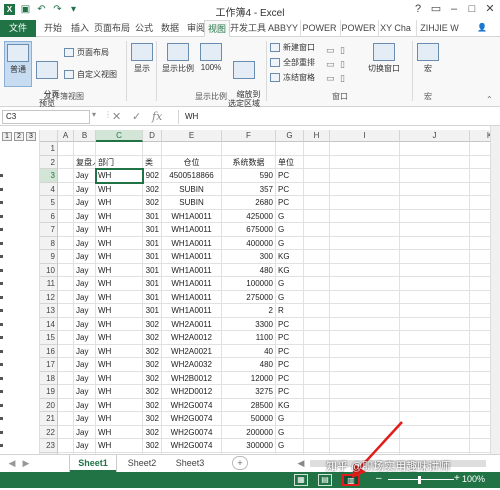 This screenshot has height=490, width=500. I want to click on sheet-tab-2: Sheet2, so click(142, 463).